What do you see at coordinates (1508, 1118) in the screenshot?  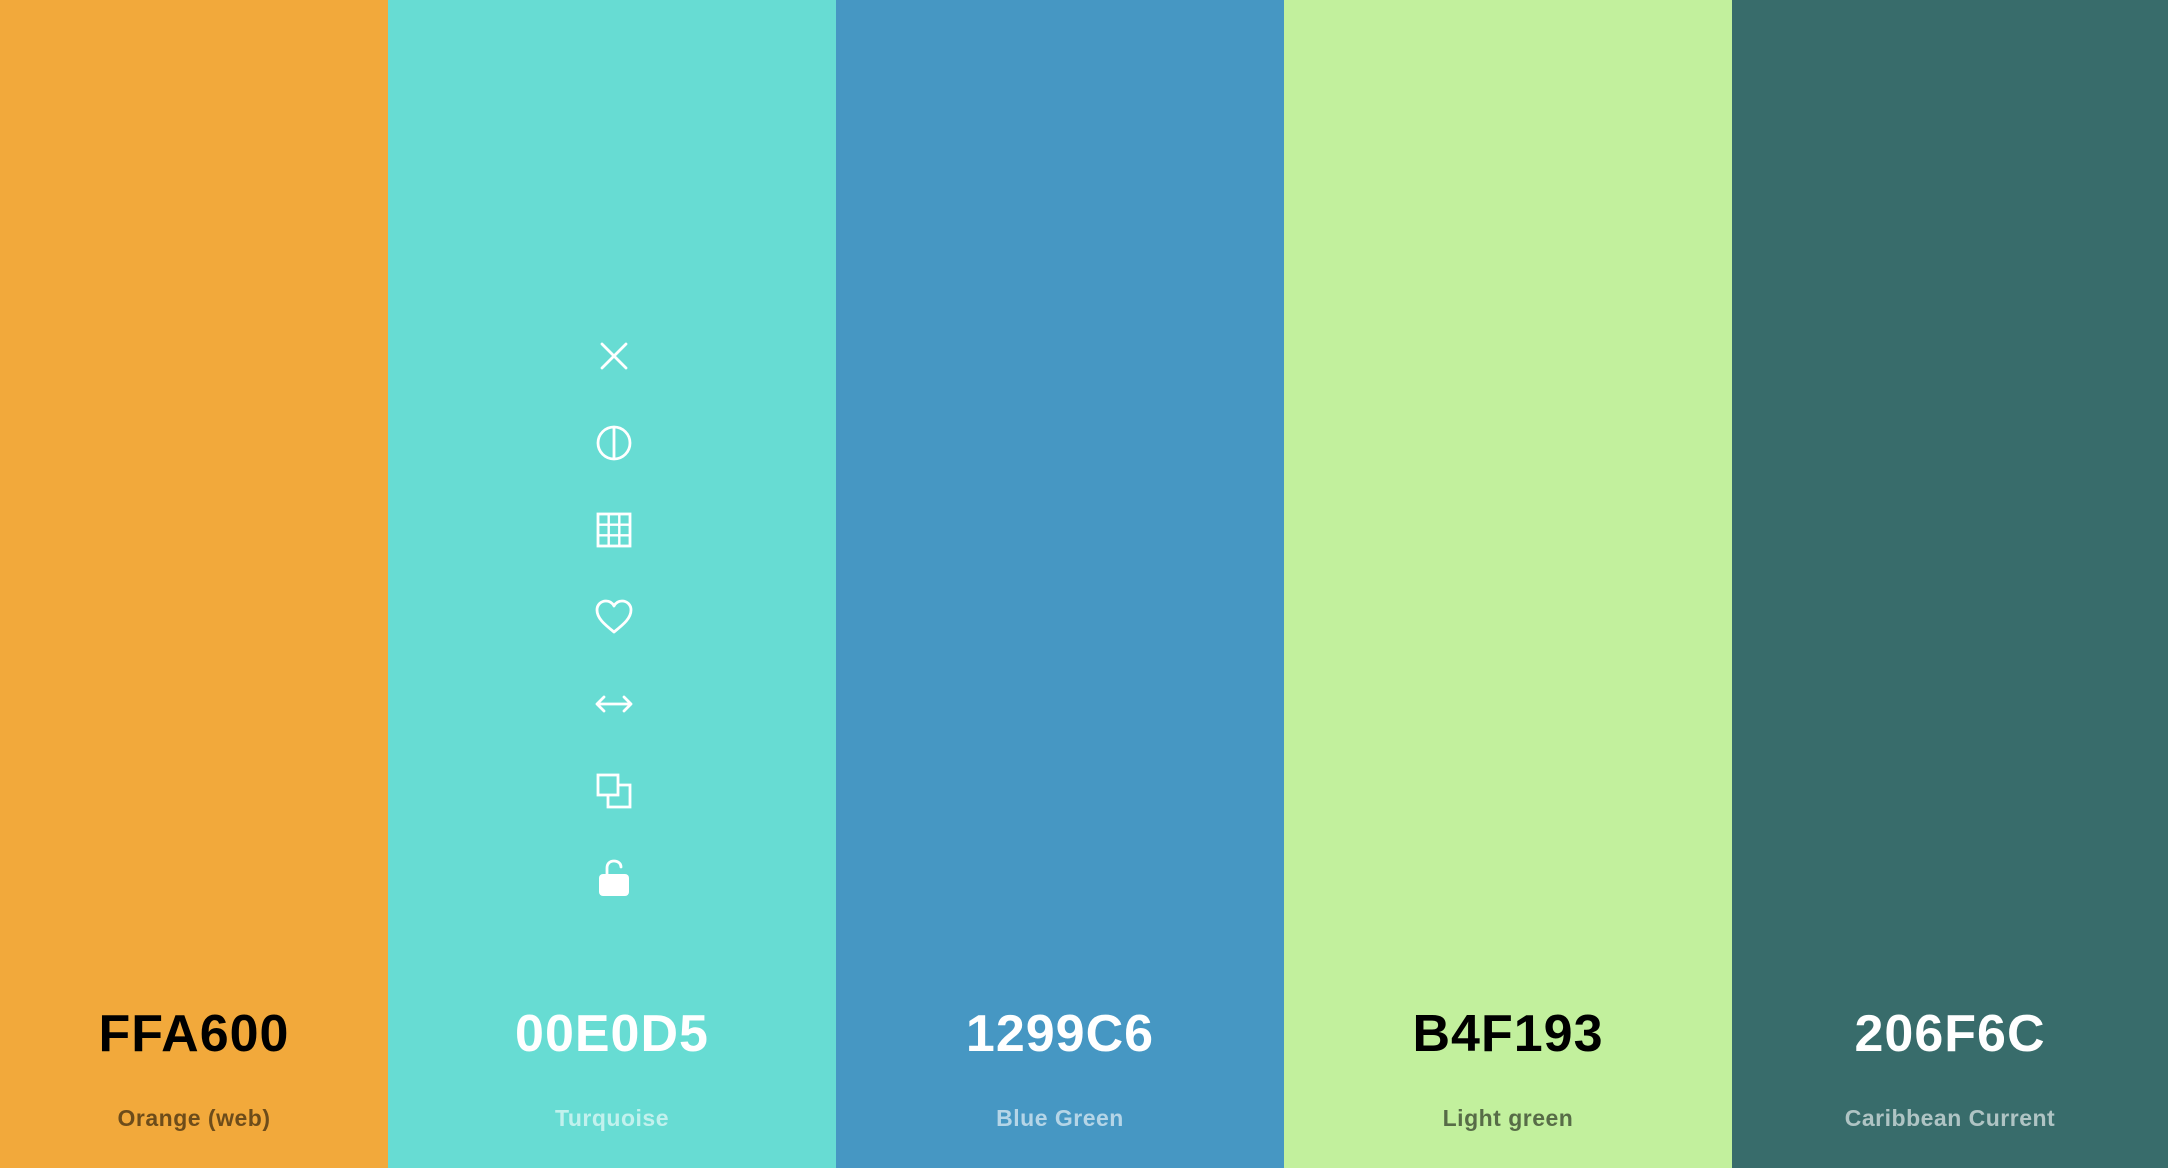 I see `swatch-color-name: Light green` at bounding box center [1508, 1118].